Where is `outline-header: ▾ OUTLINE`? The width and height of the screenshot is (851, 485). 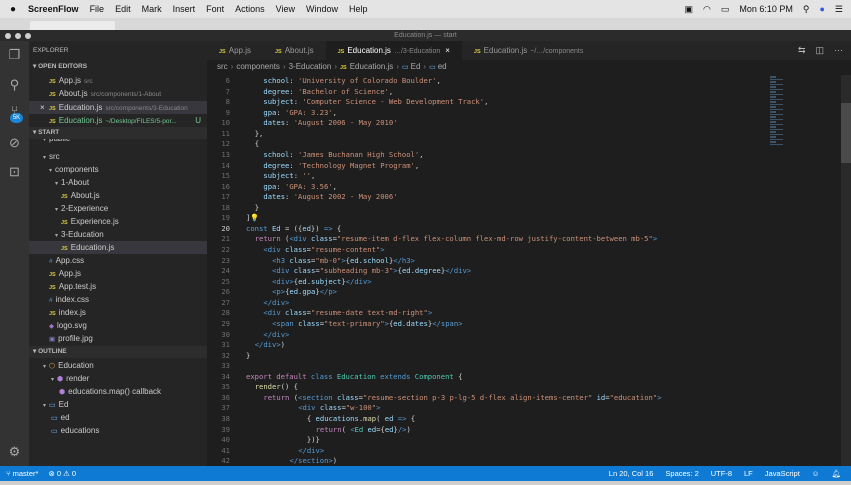 outline-header: ▾ OUTLINE is located at coordinates (118, 352).